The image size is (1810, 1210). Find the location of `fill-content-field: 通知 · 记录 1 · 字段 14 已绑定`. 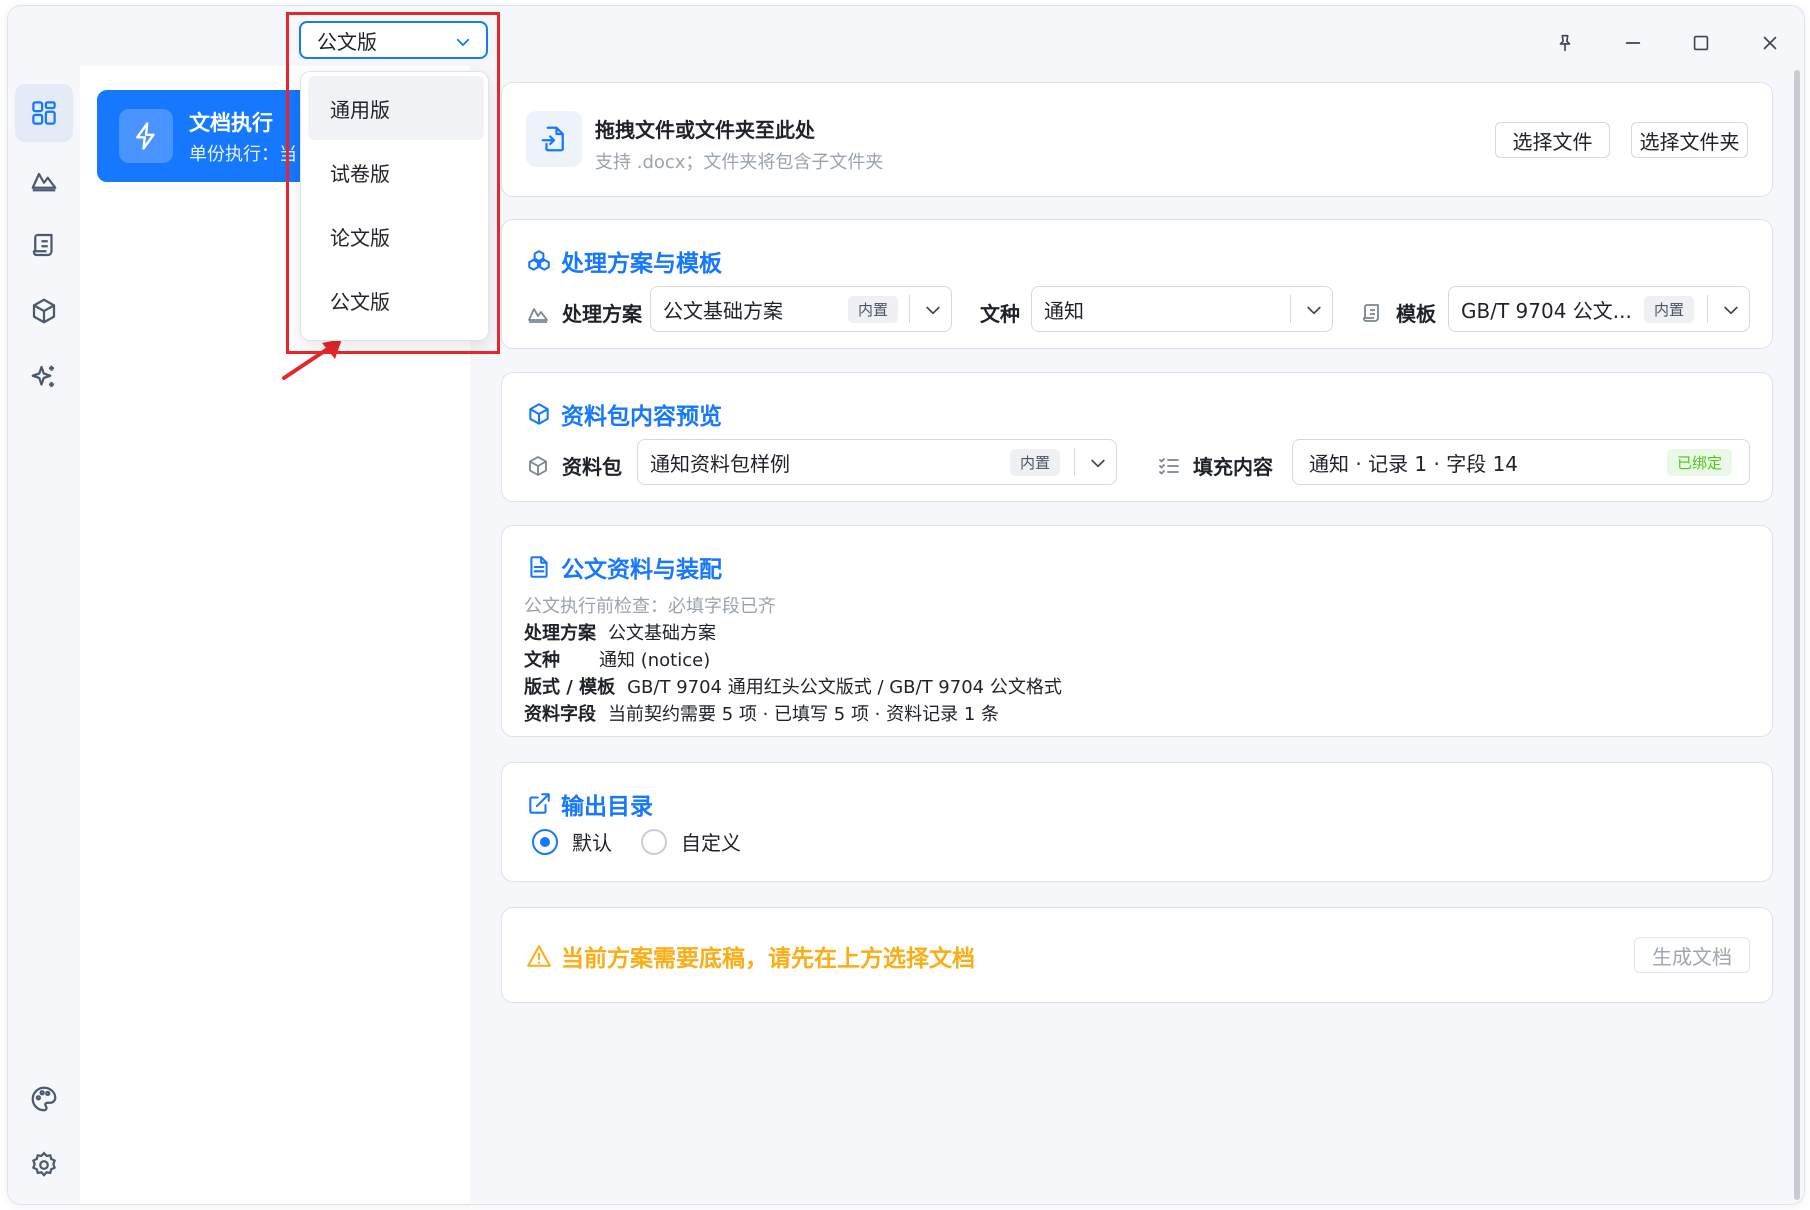

fill-content-field: 通知 · 记录 1 · 字段 14 已绑定 is located at coordinates (1521, 462).